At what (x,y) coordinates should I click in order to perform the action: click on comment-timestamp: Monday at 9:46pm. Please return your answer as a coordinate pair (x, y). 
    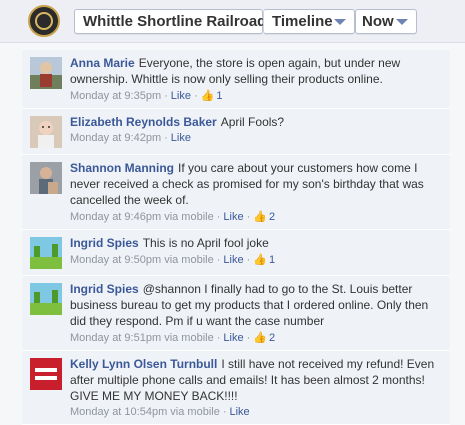
    Looking at the image, I should click on (115, 217).